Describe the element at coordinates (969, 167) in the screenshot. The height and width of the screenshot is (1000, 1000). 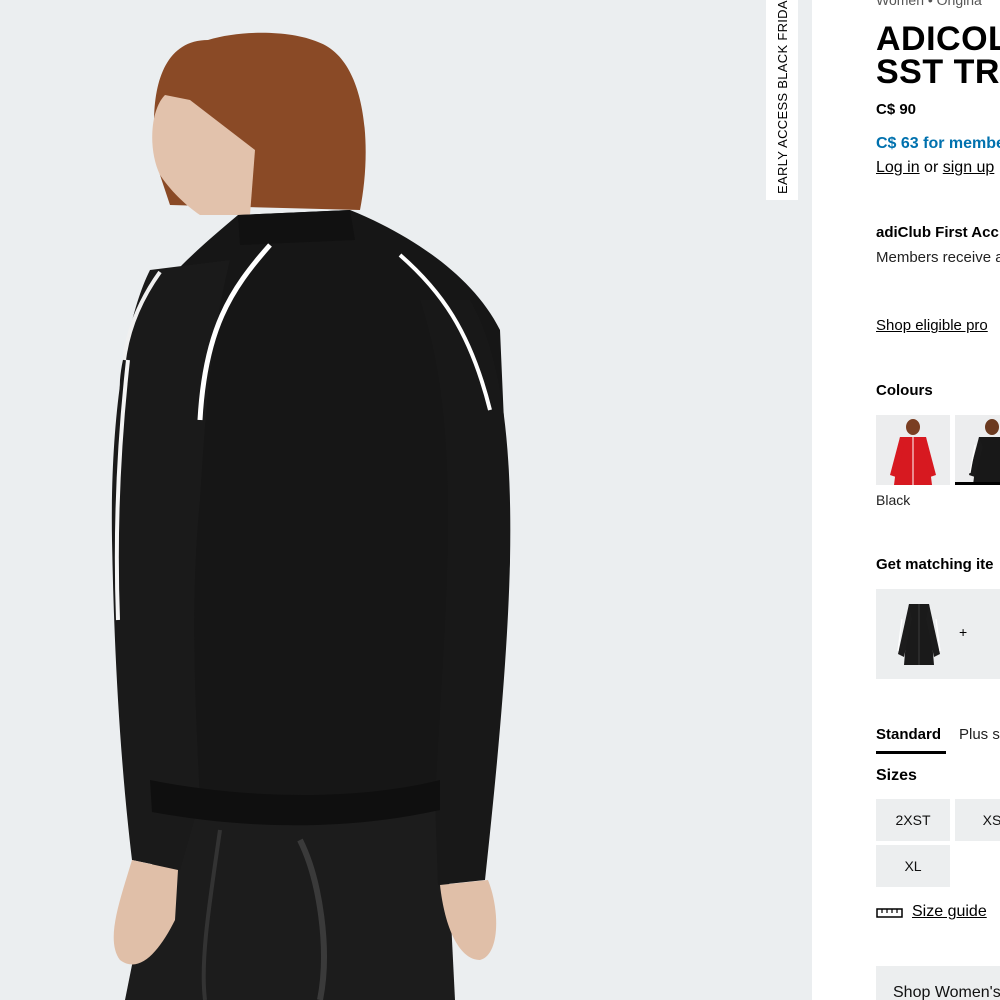
I see `signup-link: sign up` at that location.